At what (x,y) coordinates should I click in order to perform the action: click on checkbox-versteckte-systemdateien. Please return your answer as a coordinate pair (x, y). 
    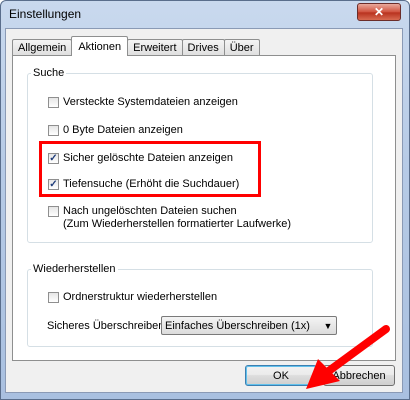
    Looking at the image, I should click on (53, 102).